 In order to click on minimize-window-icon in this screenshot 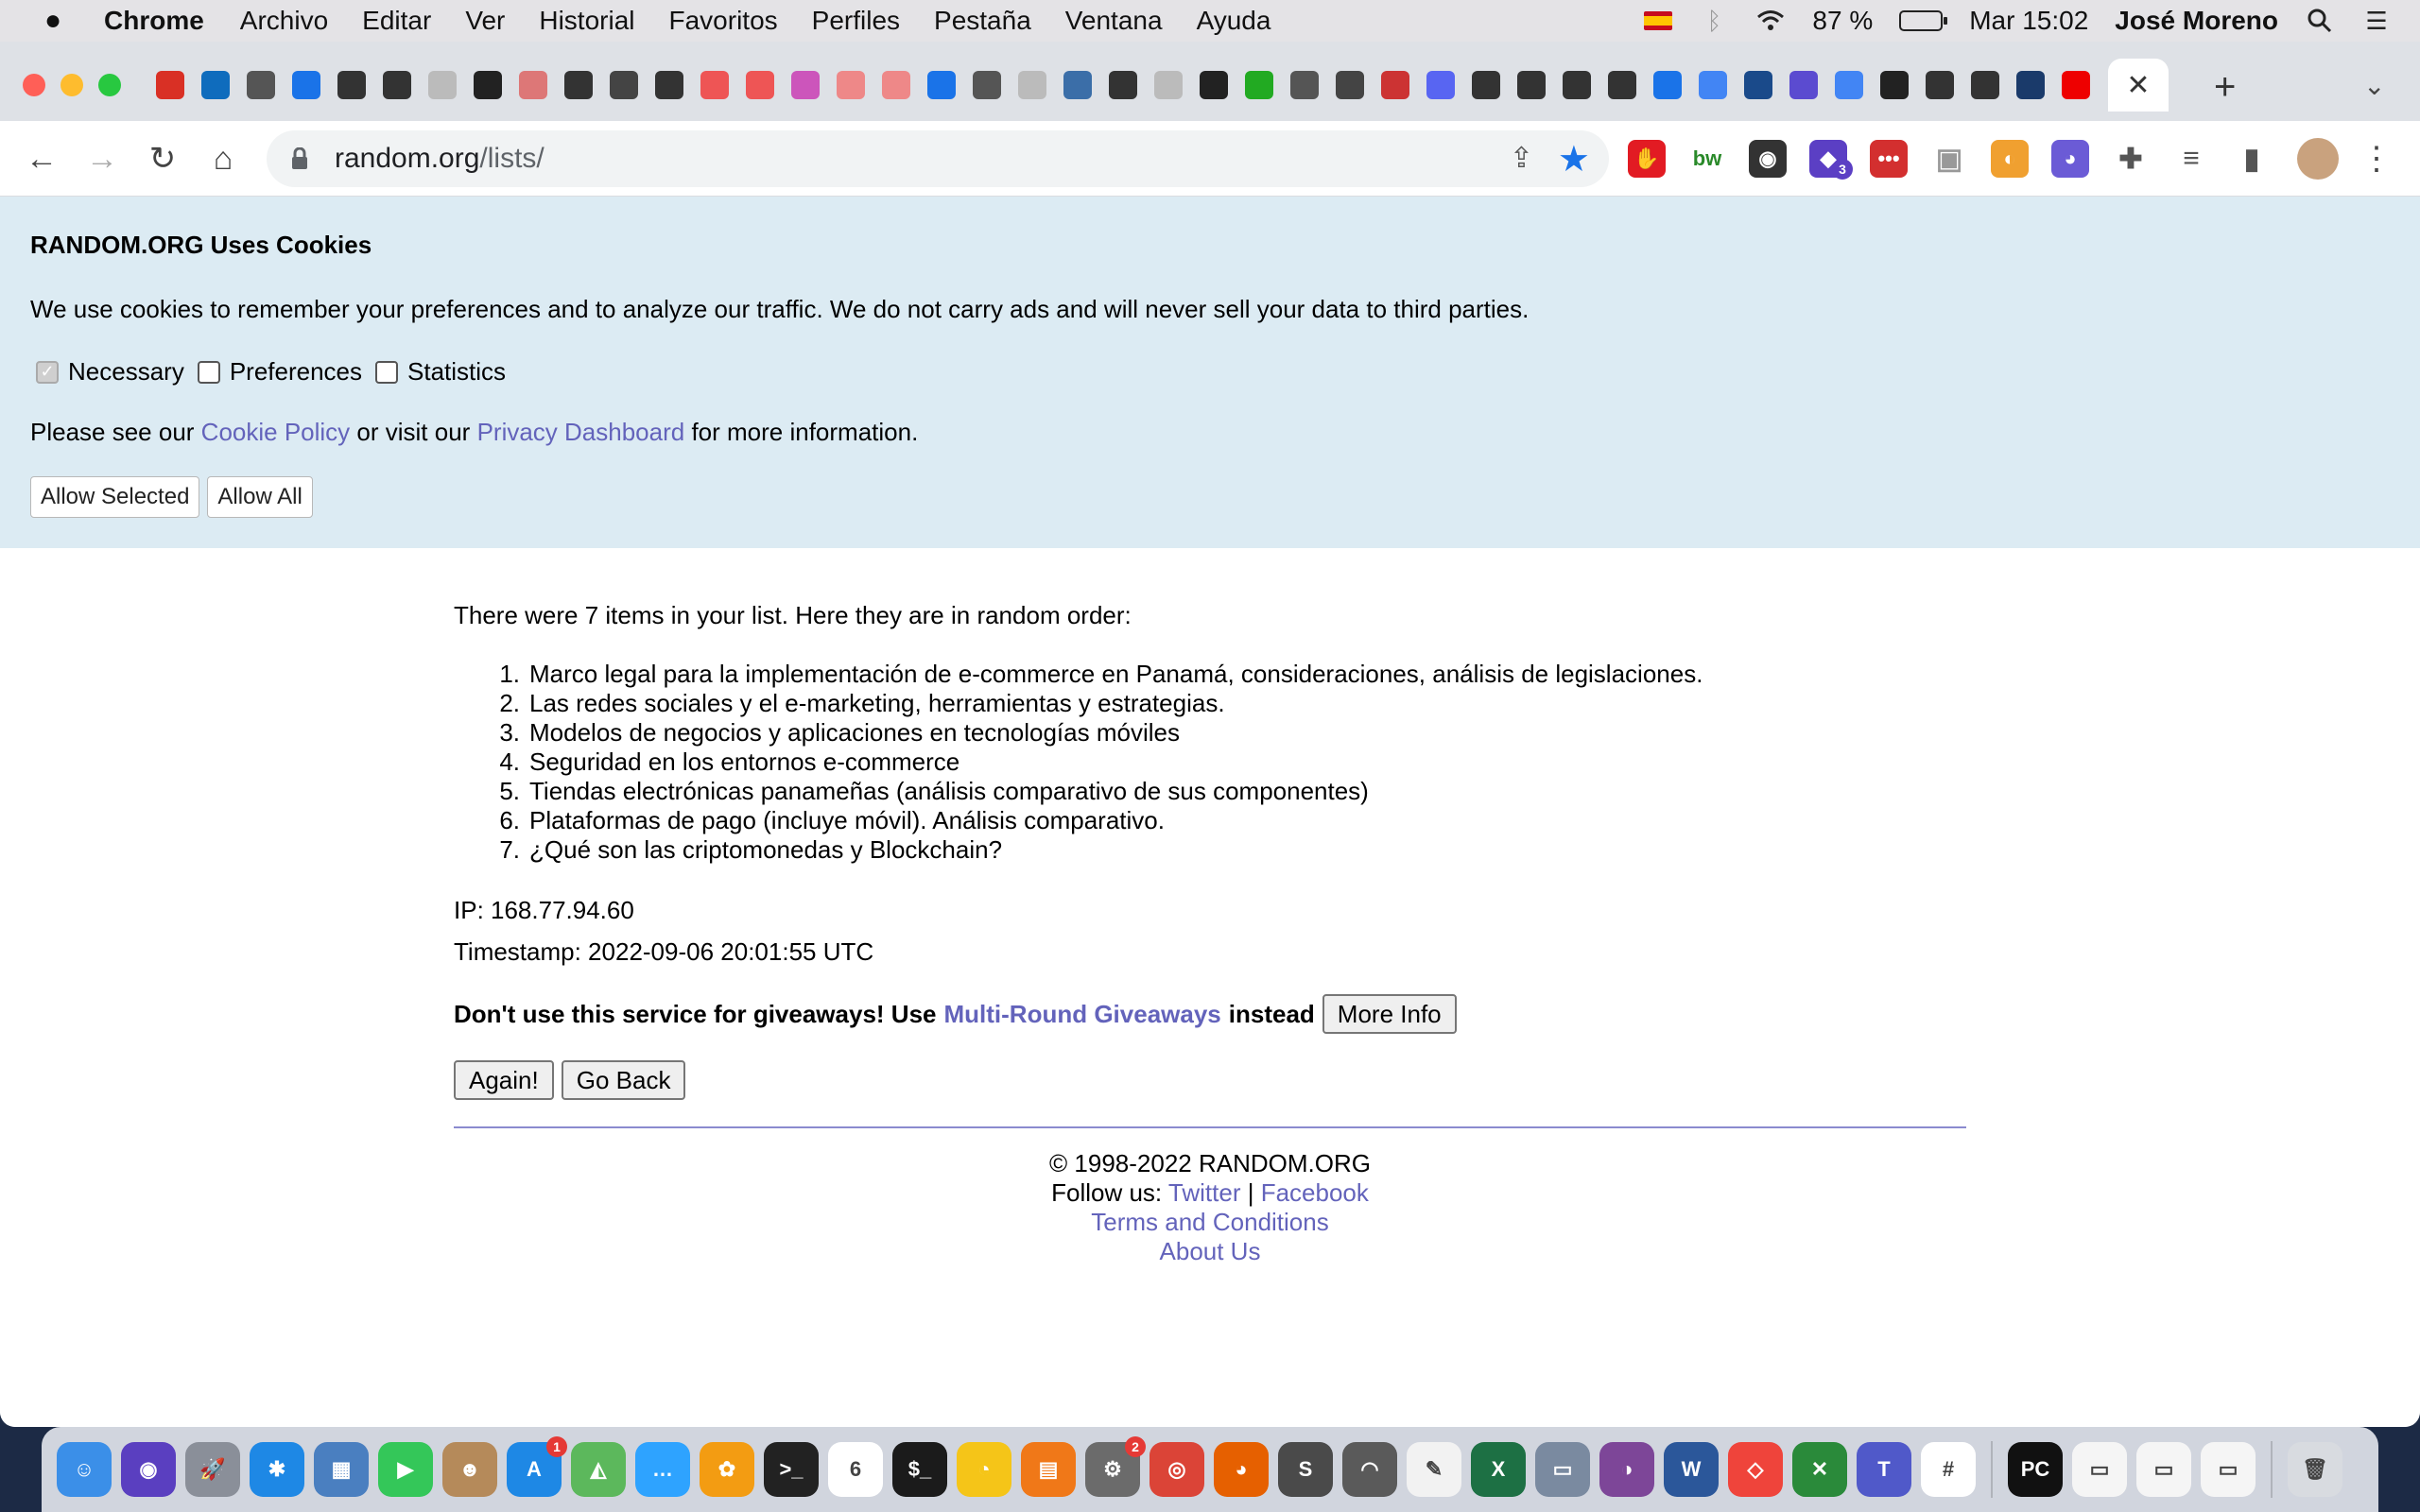, I will do `click(71, 85)`.